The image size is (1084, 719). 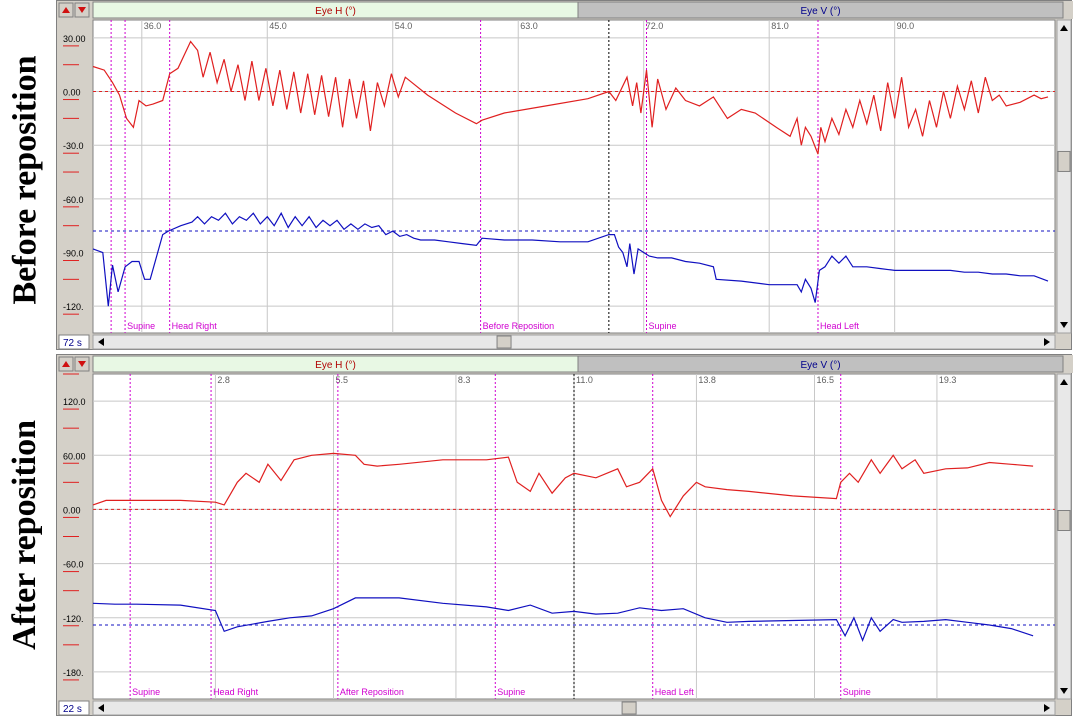 What do you see at coordinates (153, 26) in the screenshot?
I see `x-tick-label: 36.0` at bounding box center [153, 26].